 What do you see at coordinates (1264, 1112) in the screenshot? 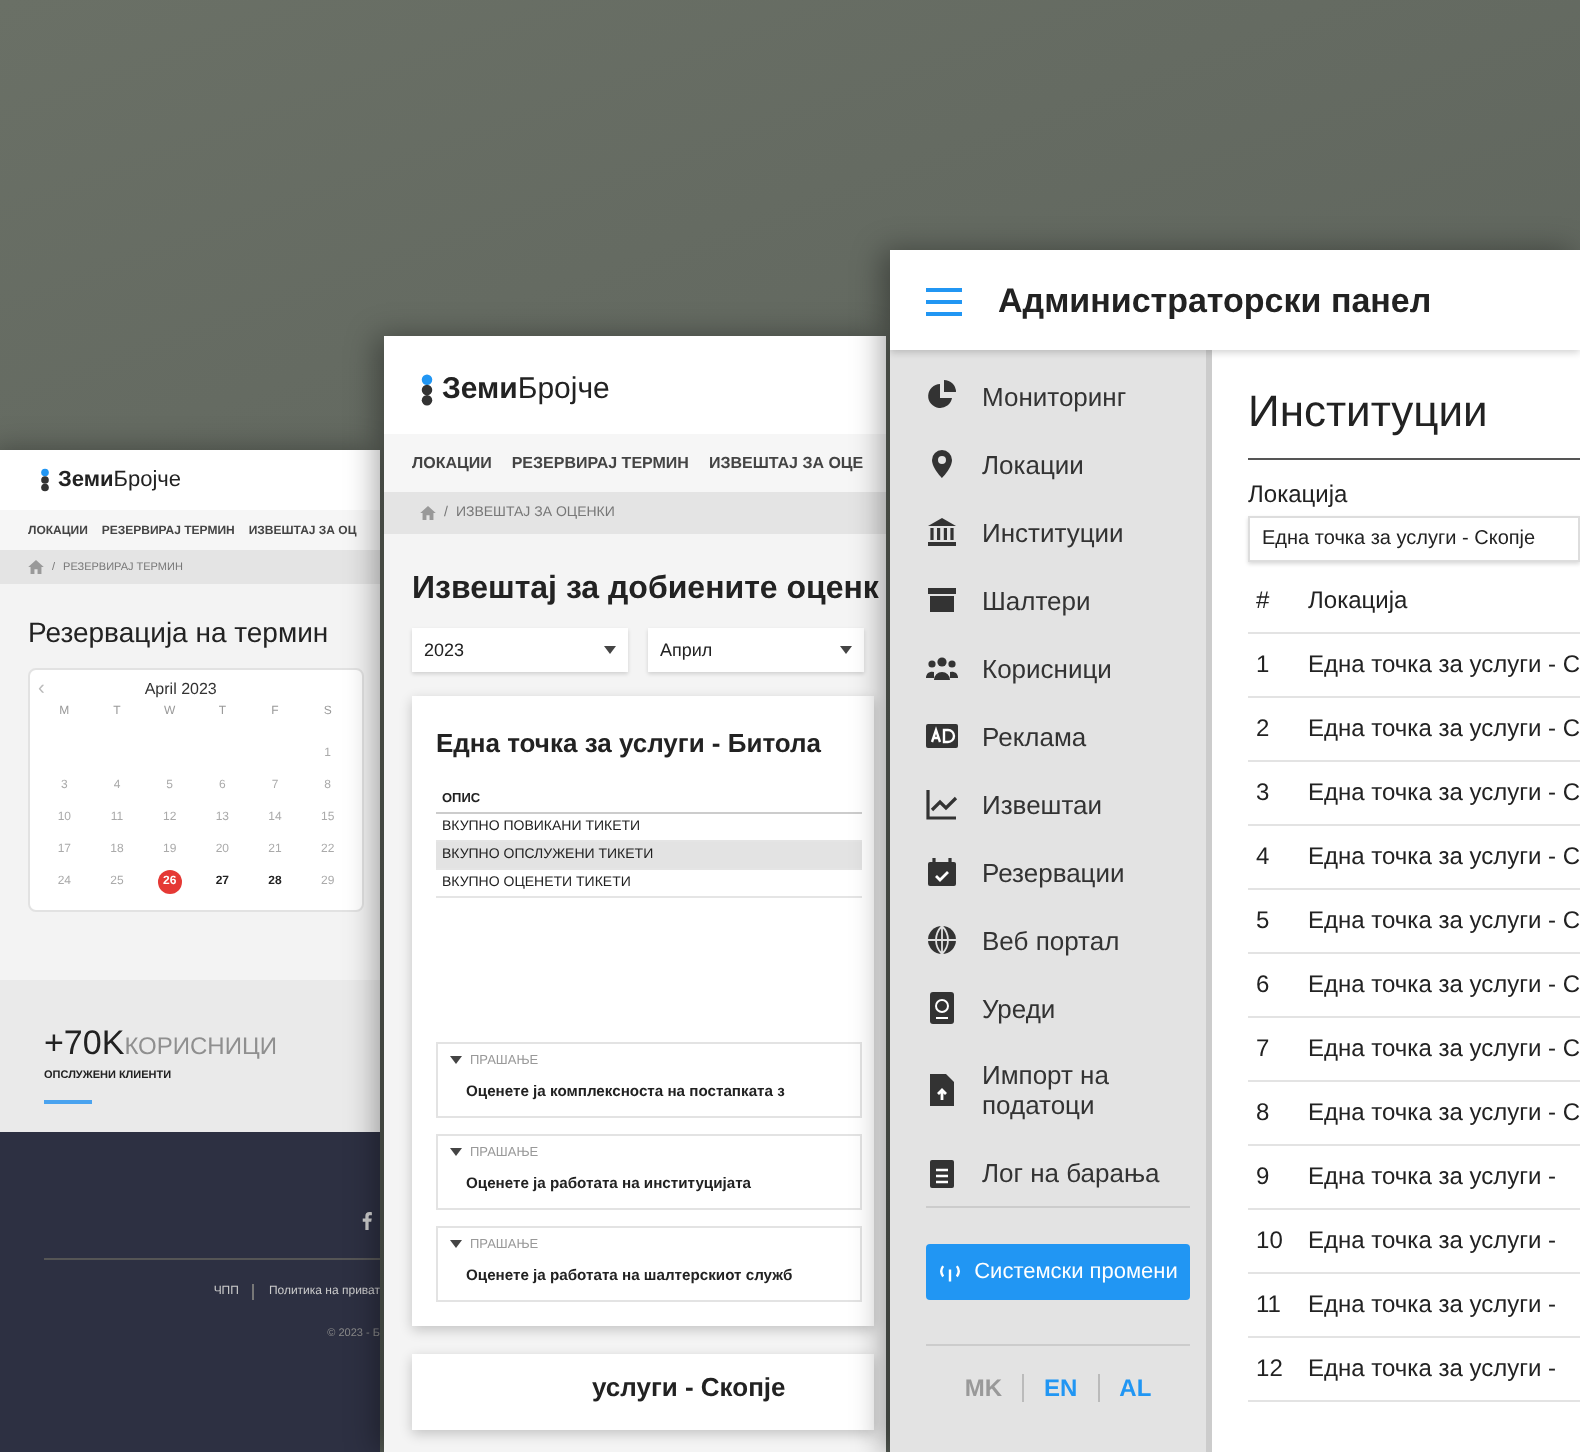
I see `table-cell-text: 8` at bounding box center [1264, 1112].